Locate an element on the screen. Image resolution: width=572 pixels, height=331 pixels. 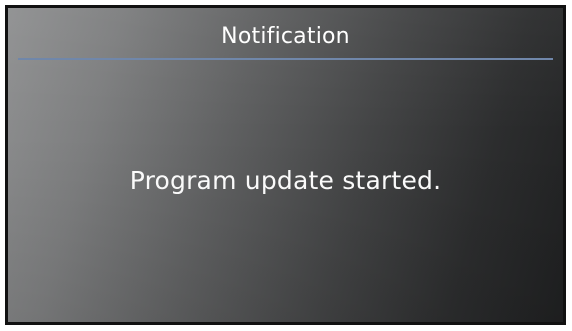
title-divider is located at coordinates (285, 59).